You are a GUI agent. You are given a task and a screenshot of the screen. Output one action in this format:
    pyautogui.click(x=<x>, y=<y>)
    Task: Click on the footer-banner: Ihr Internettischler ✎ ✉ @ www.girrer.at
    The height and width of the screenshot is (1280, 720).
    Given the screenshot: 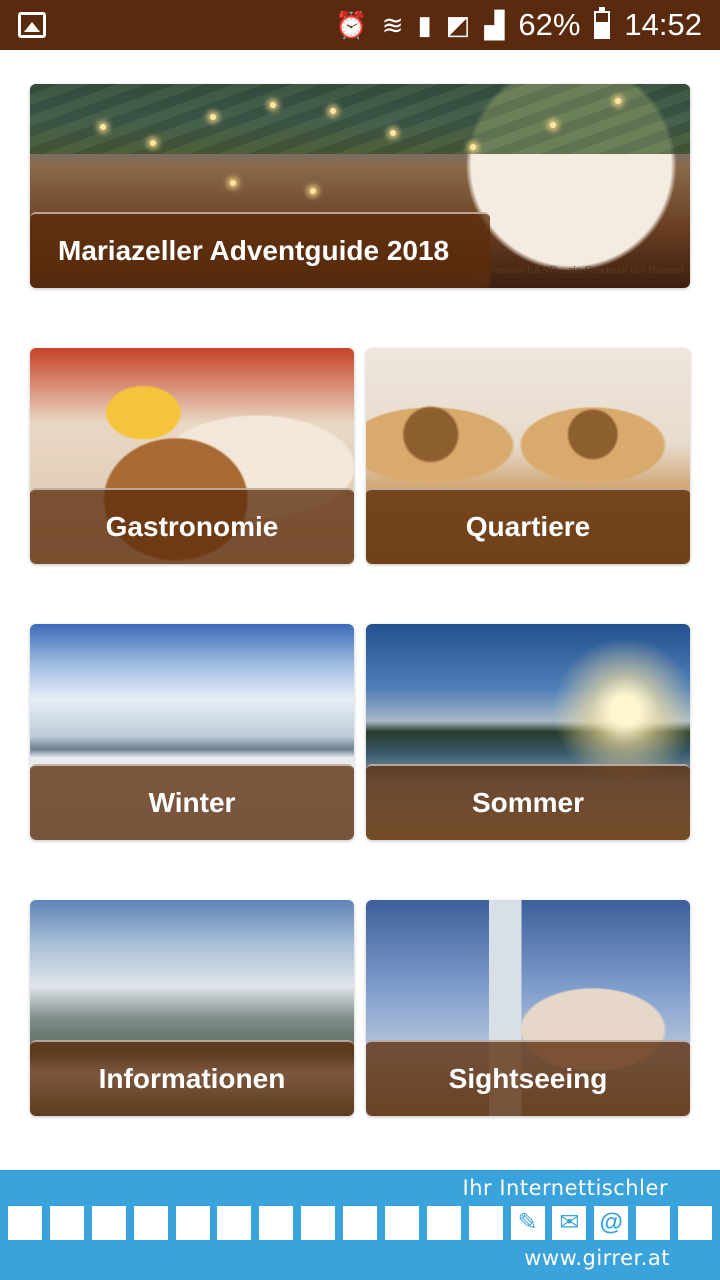 What is the action you would take?
    pyautogui.click(x=360, y=1225)
    